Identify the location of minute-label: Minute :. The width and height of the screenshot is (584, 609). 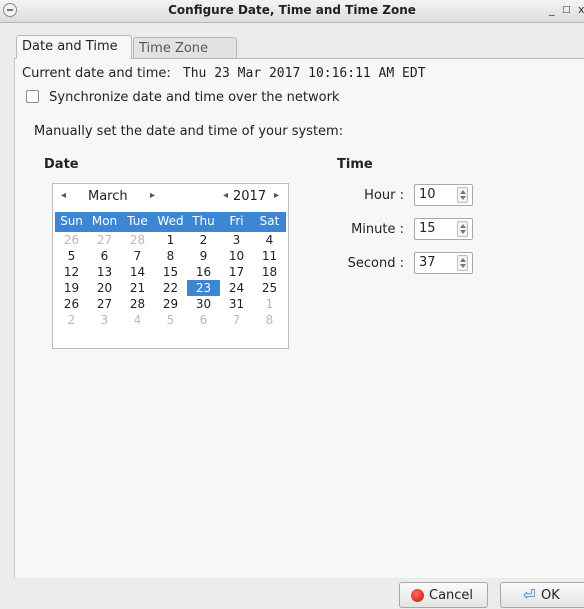
(377, 229).